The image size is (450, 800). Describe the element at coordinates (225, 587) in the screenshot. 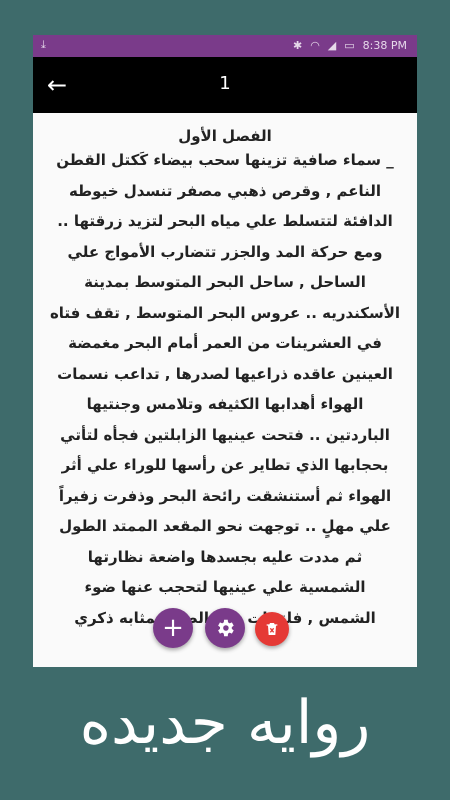

I see `text-line: الشمسية علي عينيها لتحجب عنها ضوء` at that location.